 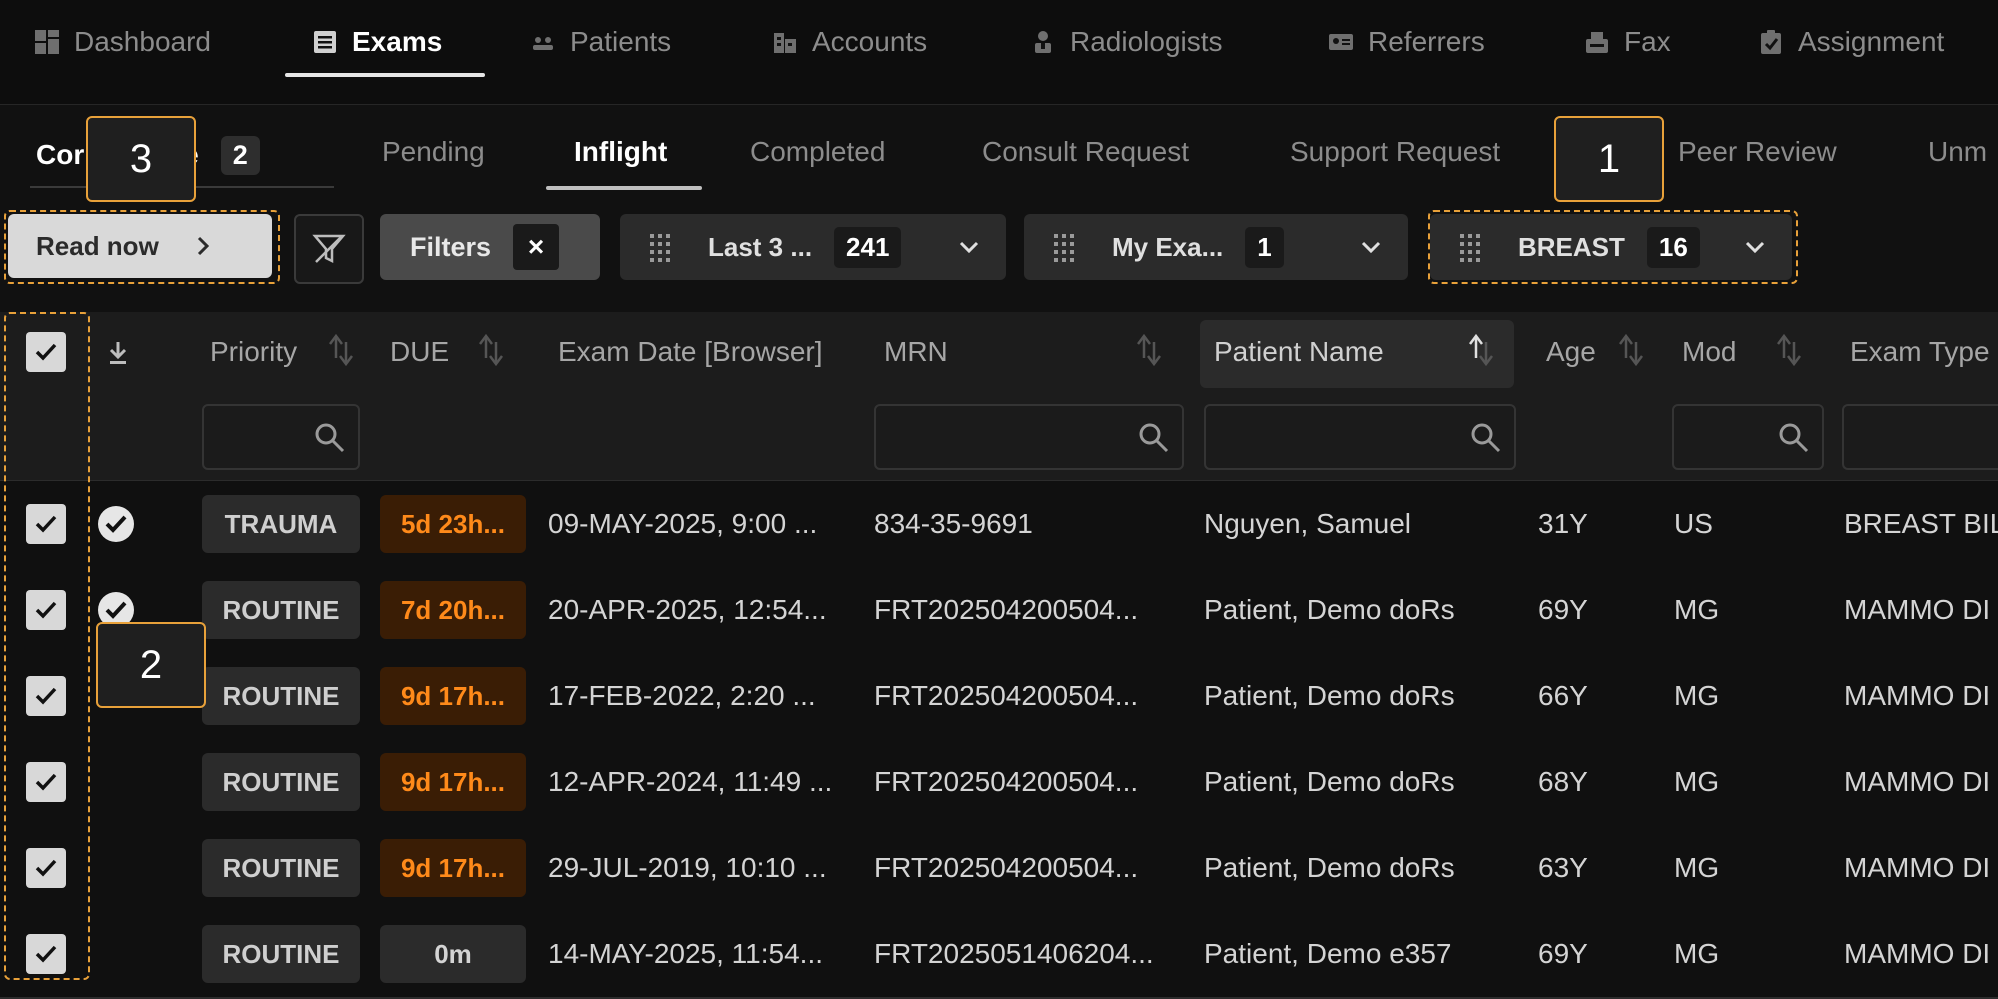 I want to click on tab-pending: Pending, so click(x=433, y=152).